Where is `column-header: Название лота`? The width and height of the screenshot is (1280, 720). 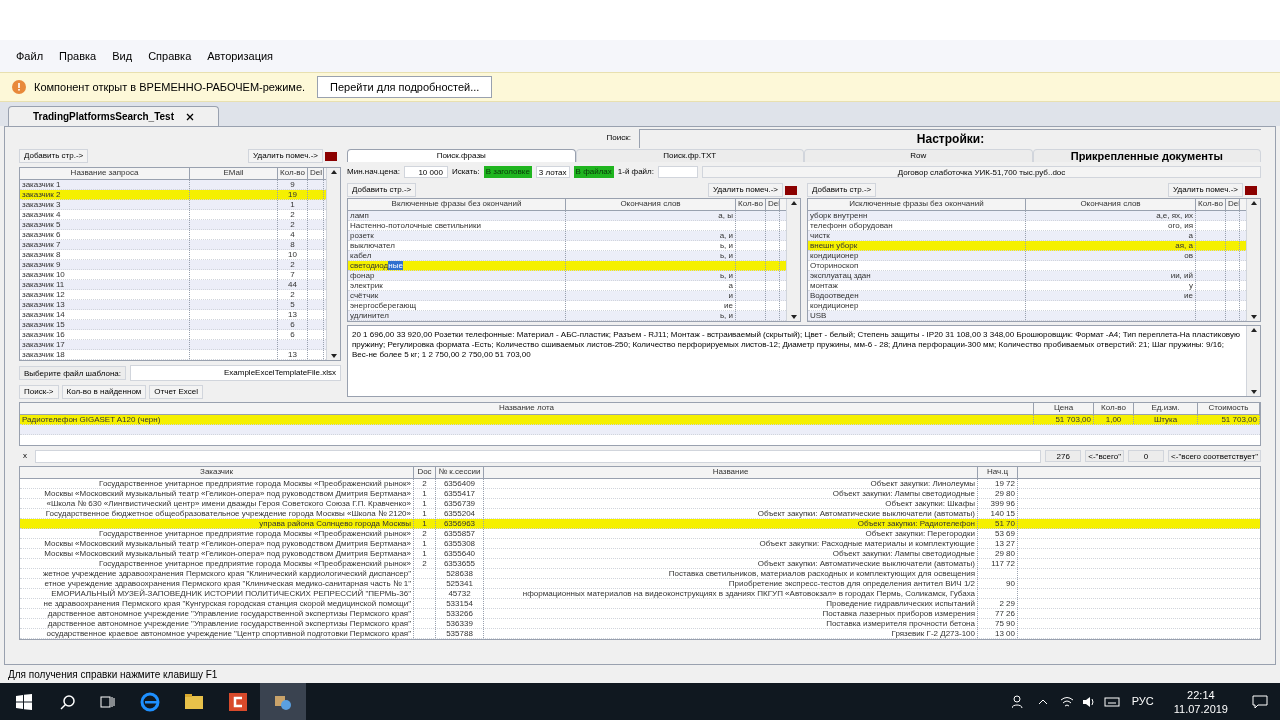 column-header: Название лота is located at coordinates (527, 408).